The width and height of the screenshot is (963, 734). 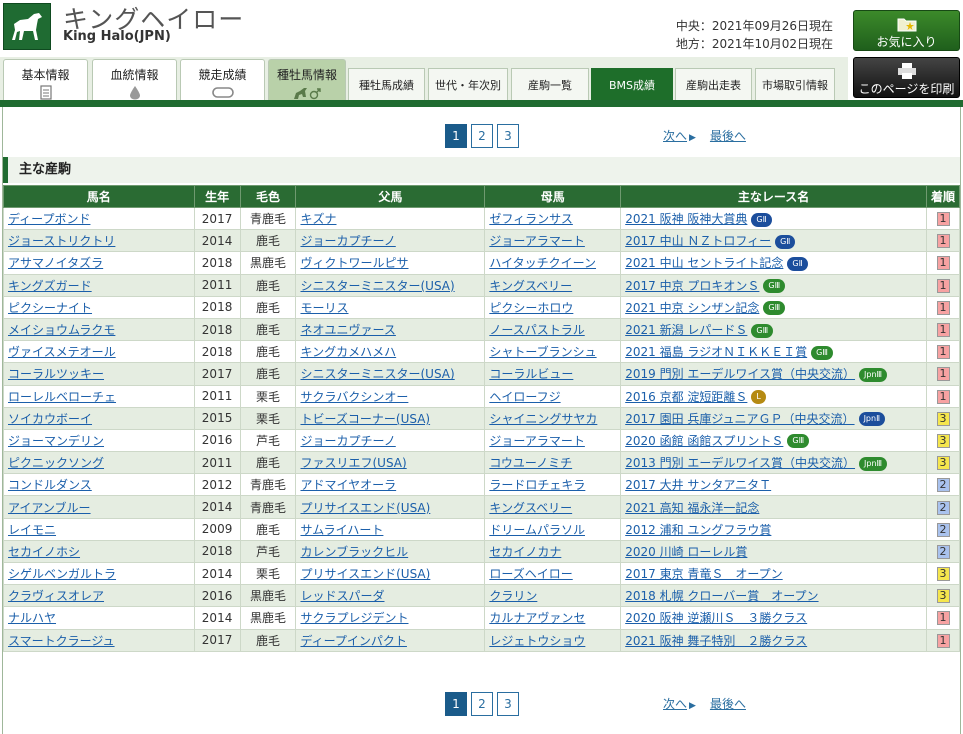 What do you see at coordinates (553, 263) in the screenshot?
I see `dam-link: ハイタッチクイーン` at bounding box center [553, 263].